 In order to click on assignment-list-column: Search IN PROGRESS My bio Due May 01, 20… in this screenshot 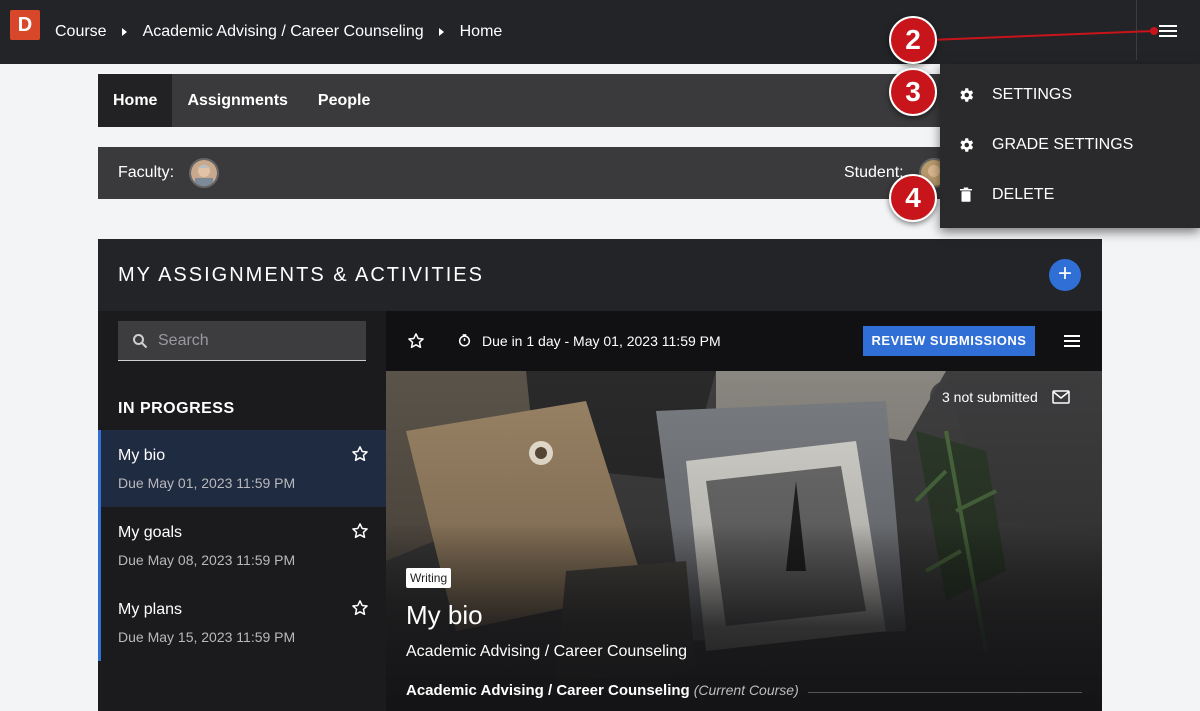, I will do `click(242, 511)`.